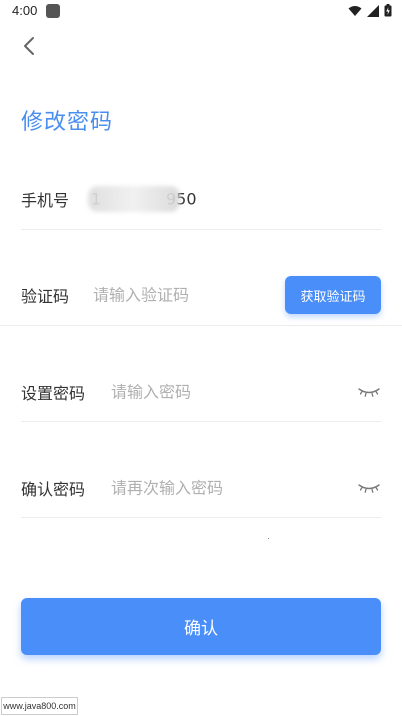 This screenshot has width=402, height=716. Describe the element at coordinates (45, 200) in the screenshot. I see `phone-label: 手机号` at that location.